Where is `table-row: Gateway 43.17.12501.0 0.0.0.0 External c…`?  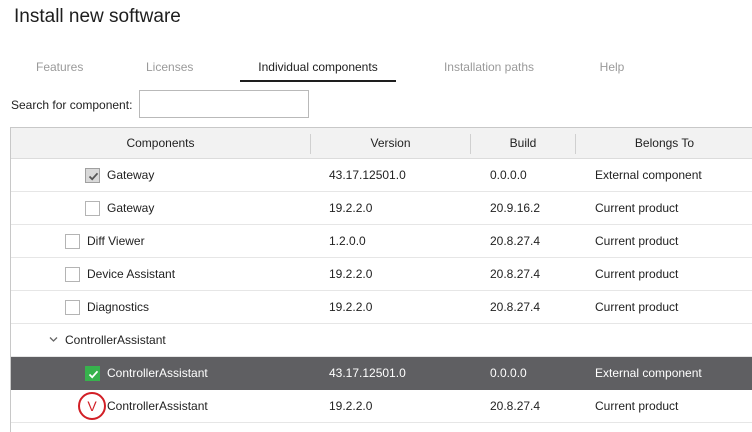
table-row: Gateway 43.17.12501.0 0.0.0.0 External c… is located at coordinates (381, 175).